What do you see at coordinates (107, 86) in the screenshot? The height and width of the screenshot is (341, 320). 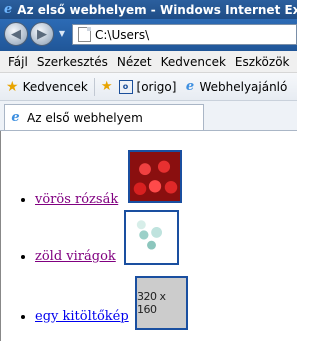 I see `add-to-favorites-icon: ★` at bounding box center [107, 86].